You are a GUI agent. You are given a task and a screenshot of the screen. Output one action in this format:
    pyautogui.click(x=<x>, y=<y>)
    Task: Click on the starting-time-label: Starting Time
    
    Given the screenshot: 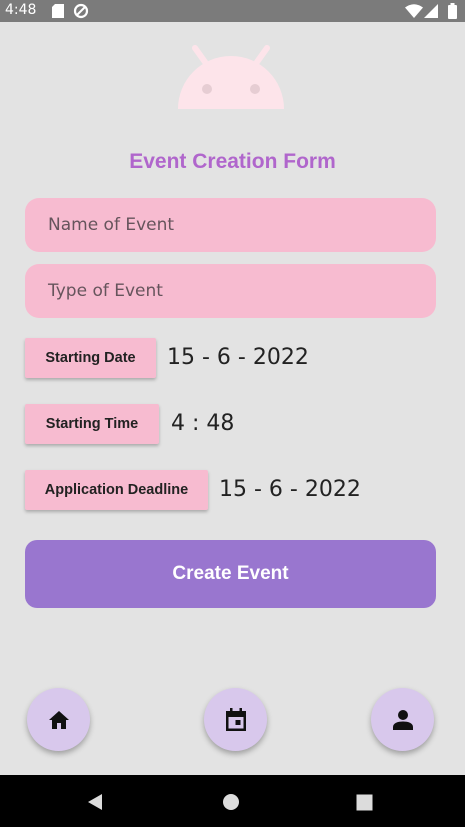 What is the action you would take?
    pyautogui.click(x=92, y=424)
    